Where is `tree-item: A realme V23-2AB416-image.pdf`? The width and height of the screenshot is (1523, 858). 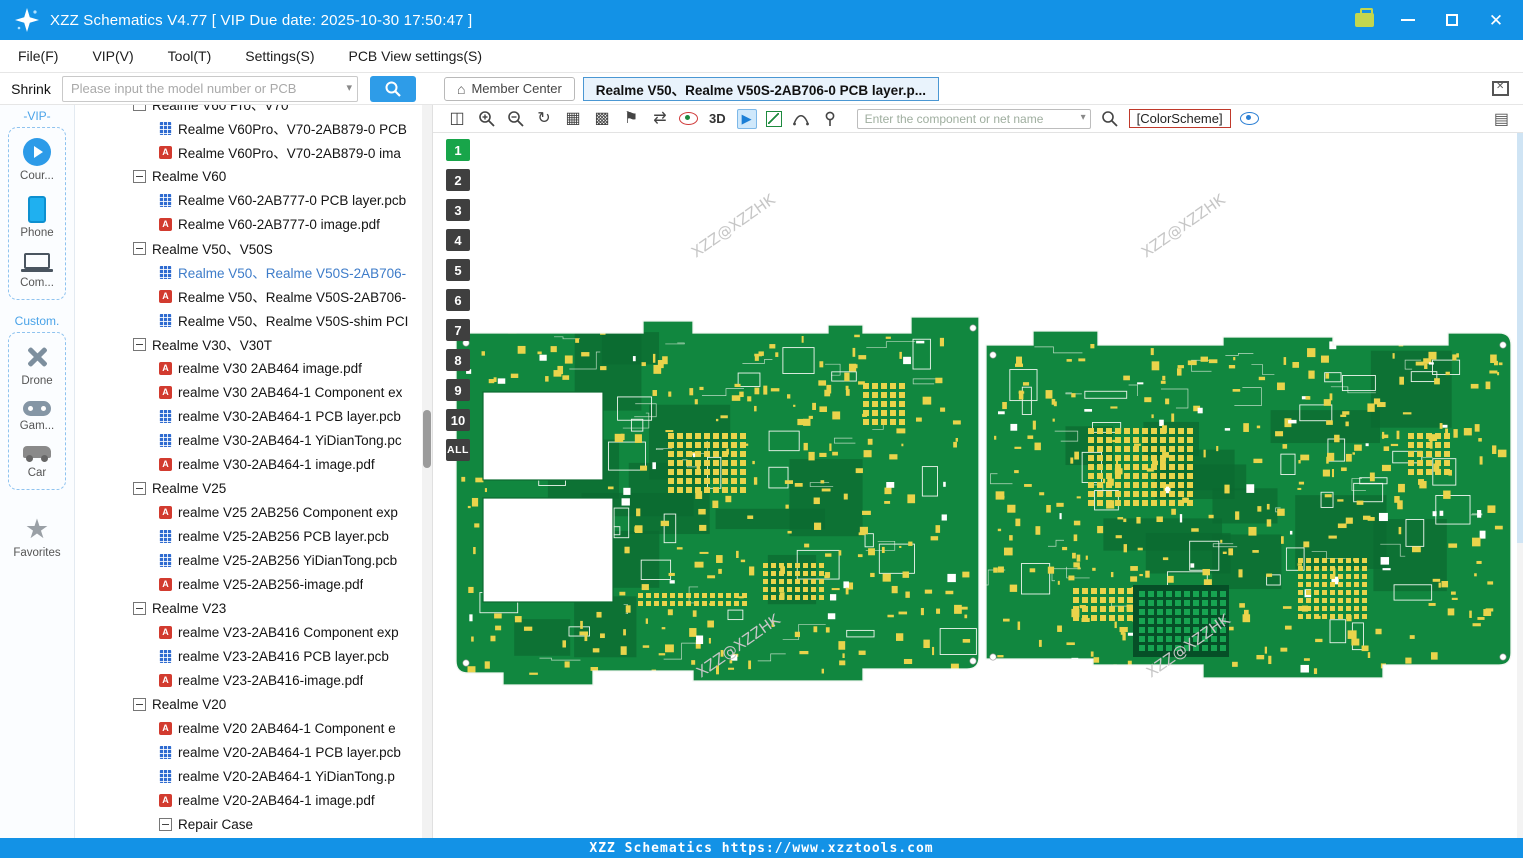
tree-item: A realme V23-2AB416-image.pdf is located at coordinates (248, 680).